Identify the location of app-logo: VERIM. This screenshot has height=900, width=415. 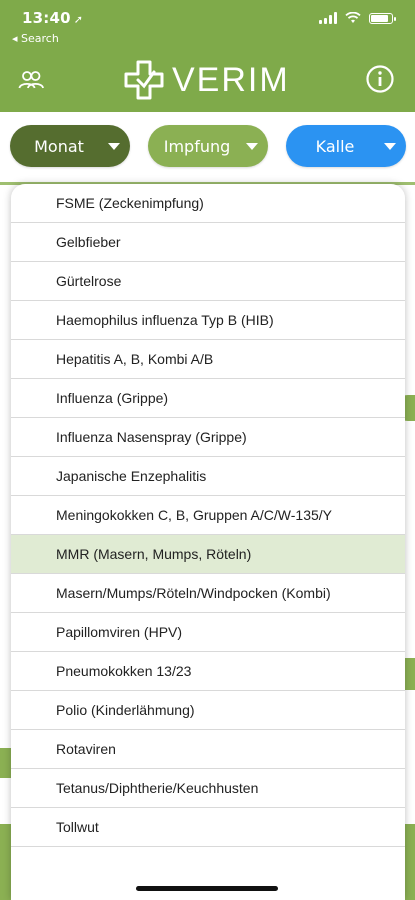
(207, 80).